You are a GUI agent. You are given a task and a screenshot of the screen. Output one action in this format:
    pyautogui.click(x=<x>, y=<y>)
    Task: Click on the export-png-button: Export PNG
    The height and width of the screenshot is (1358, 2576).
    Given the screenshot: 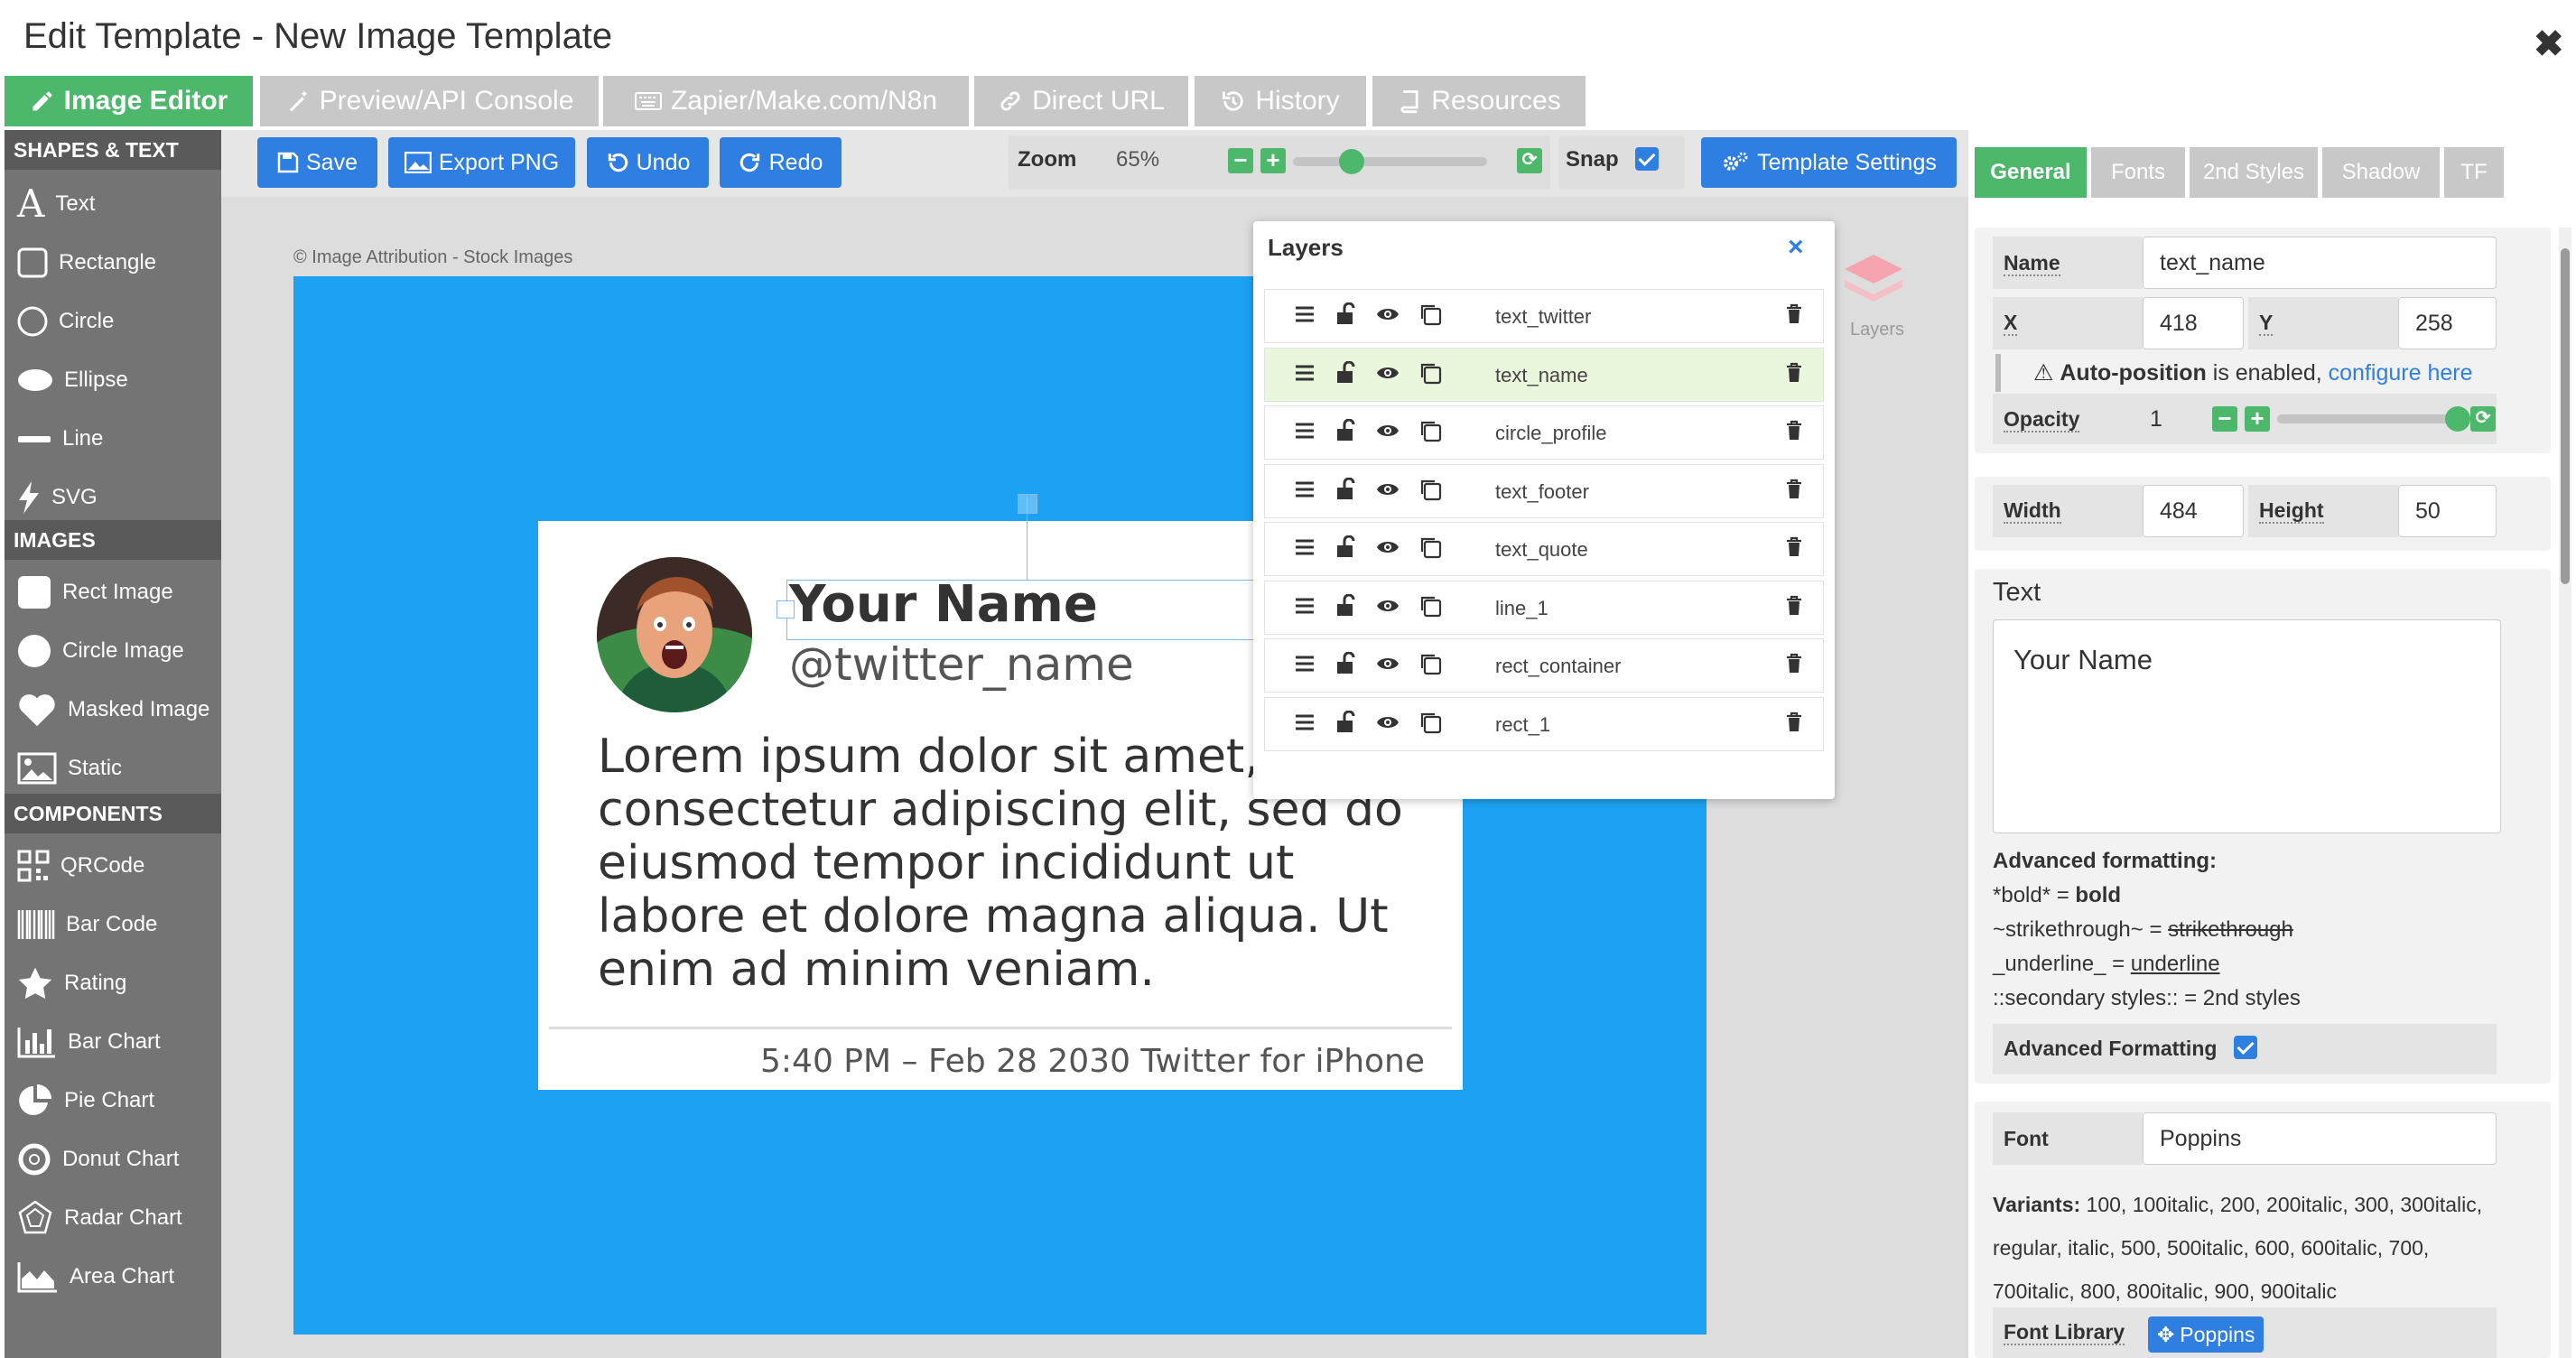 What is the action you would take?
    pyautogui.click(x=481, y=163)
    